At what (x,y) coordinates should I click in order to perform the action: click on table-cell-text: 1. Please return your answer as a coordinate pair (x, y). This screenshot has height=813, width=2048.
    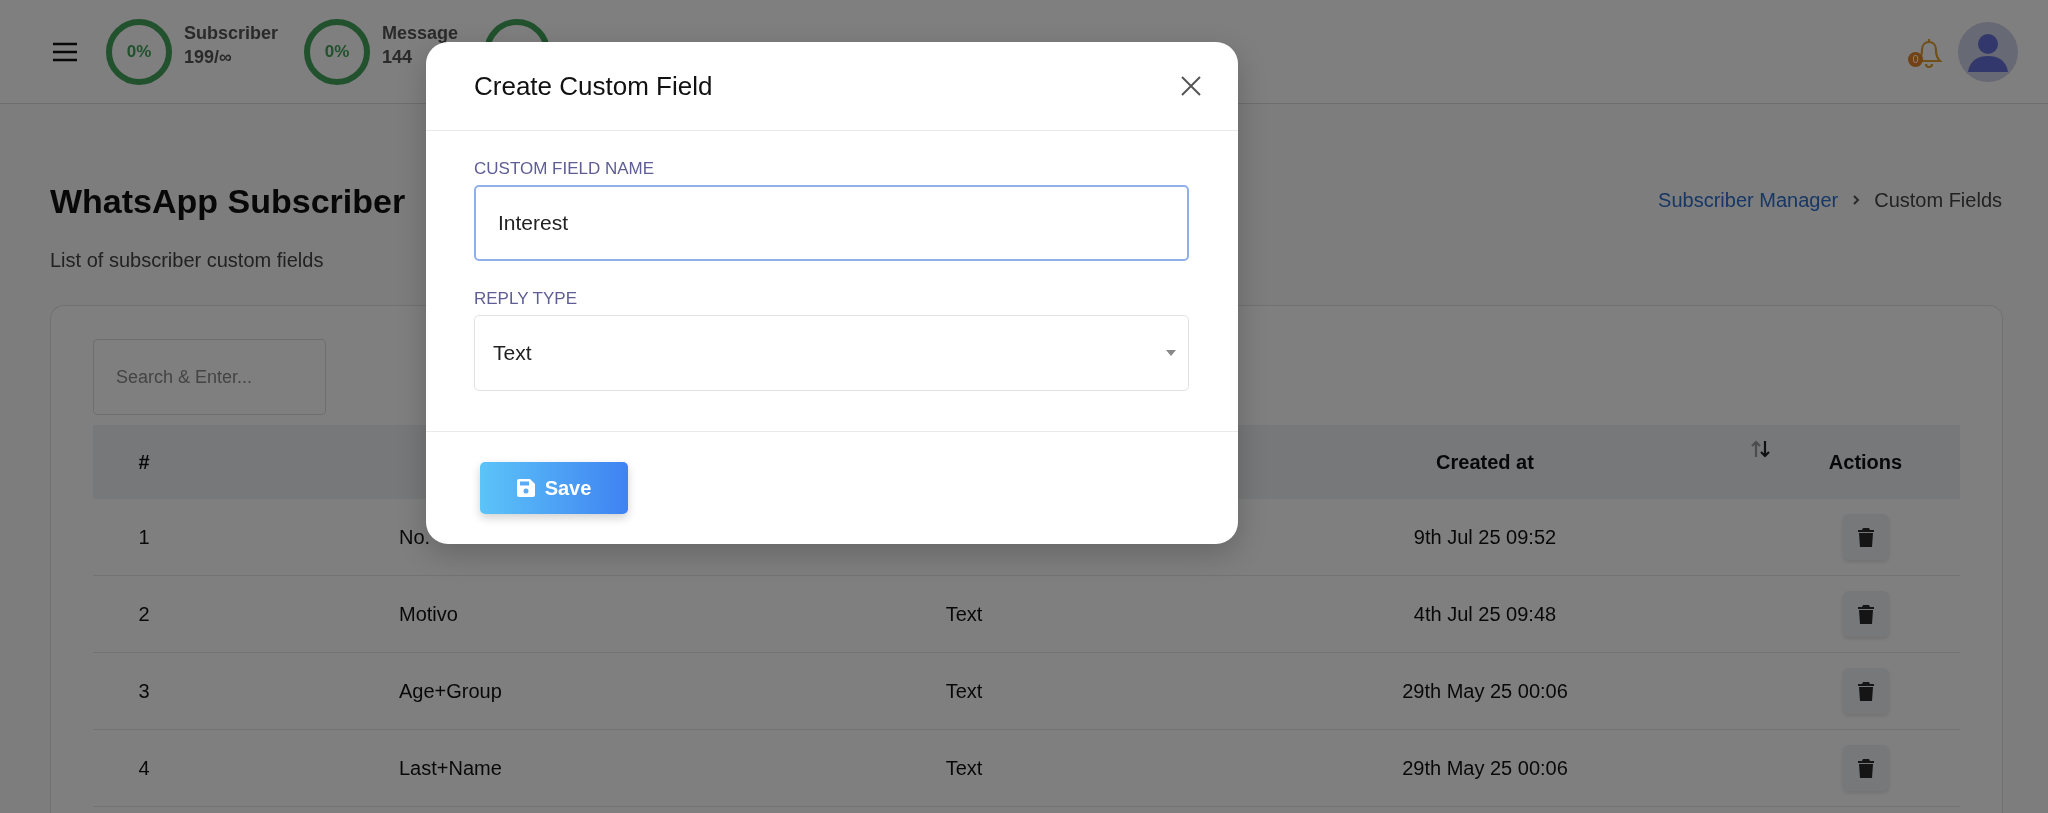
    Looking at the image, I should click on (144, 537).